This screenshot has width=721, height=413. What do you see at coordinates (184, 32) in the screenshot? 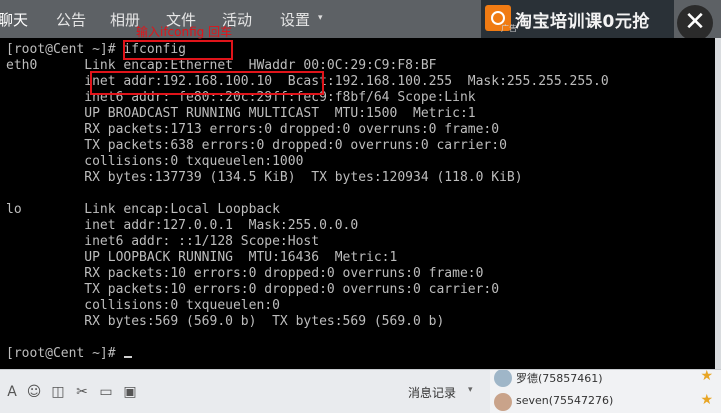
I see `annotation-text: 输入ifconfig 回车` at bounding box center [184, 32].